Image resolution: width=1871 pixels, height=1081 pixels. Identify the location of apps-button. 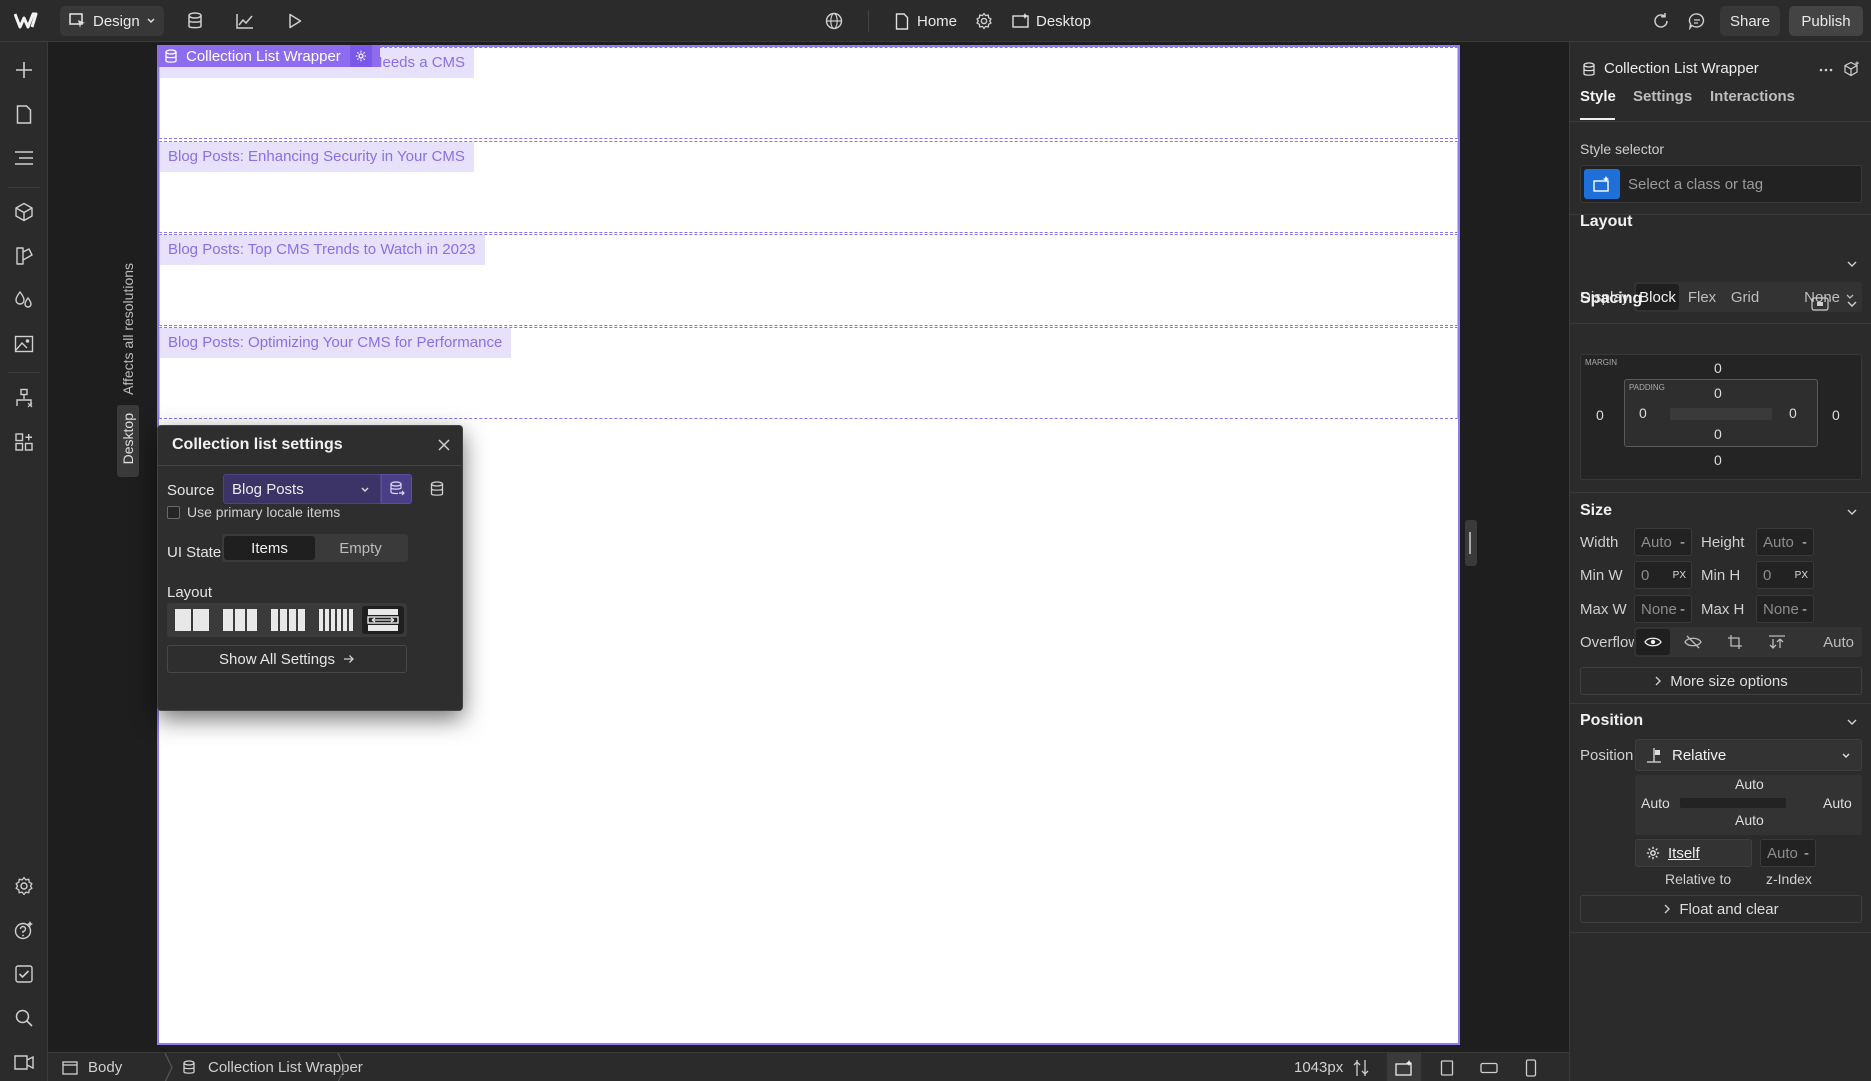
(24, 442).